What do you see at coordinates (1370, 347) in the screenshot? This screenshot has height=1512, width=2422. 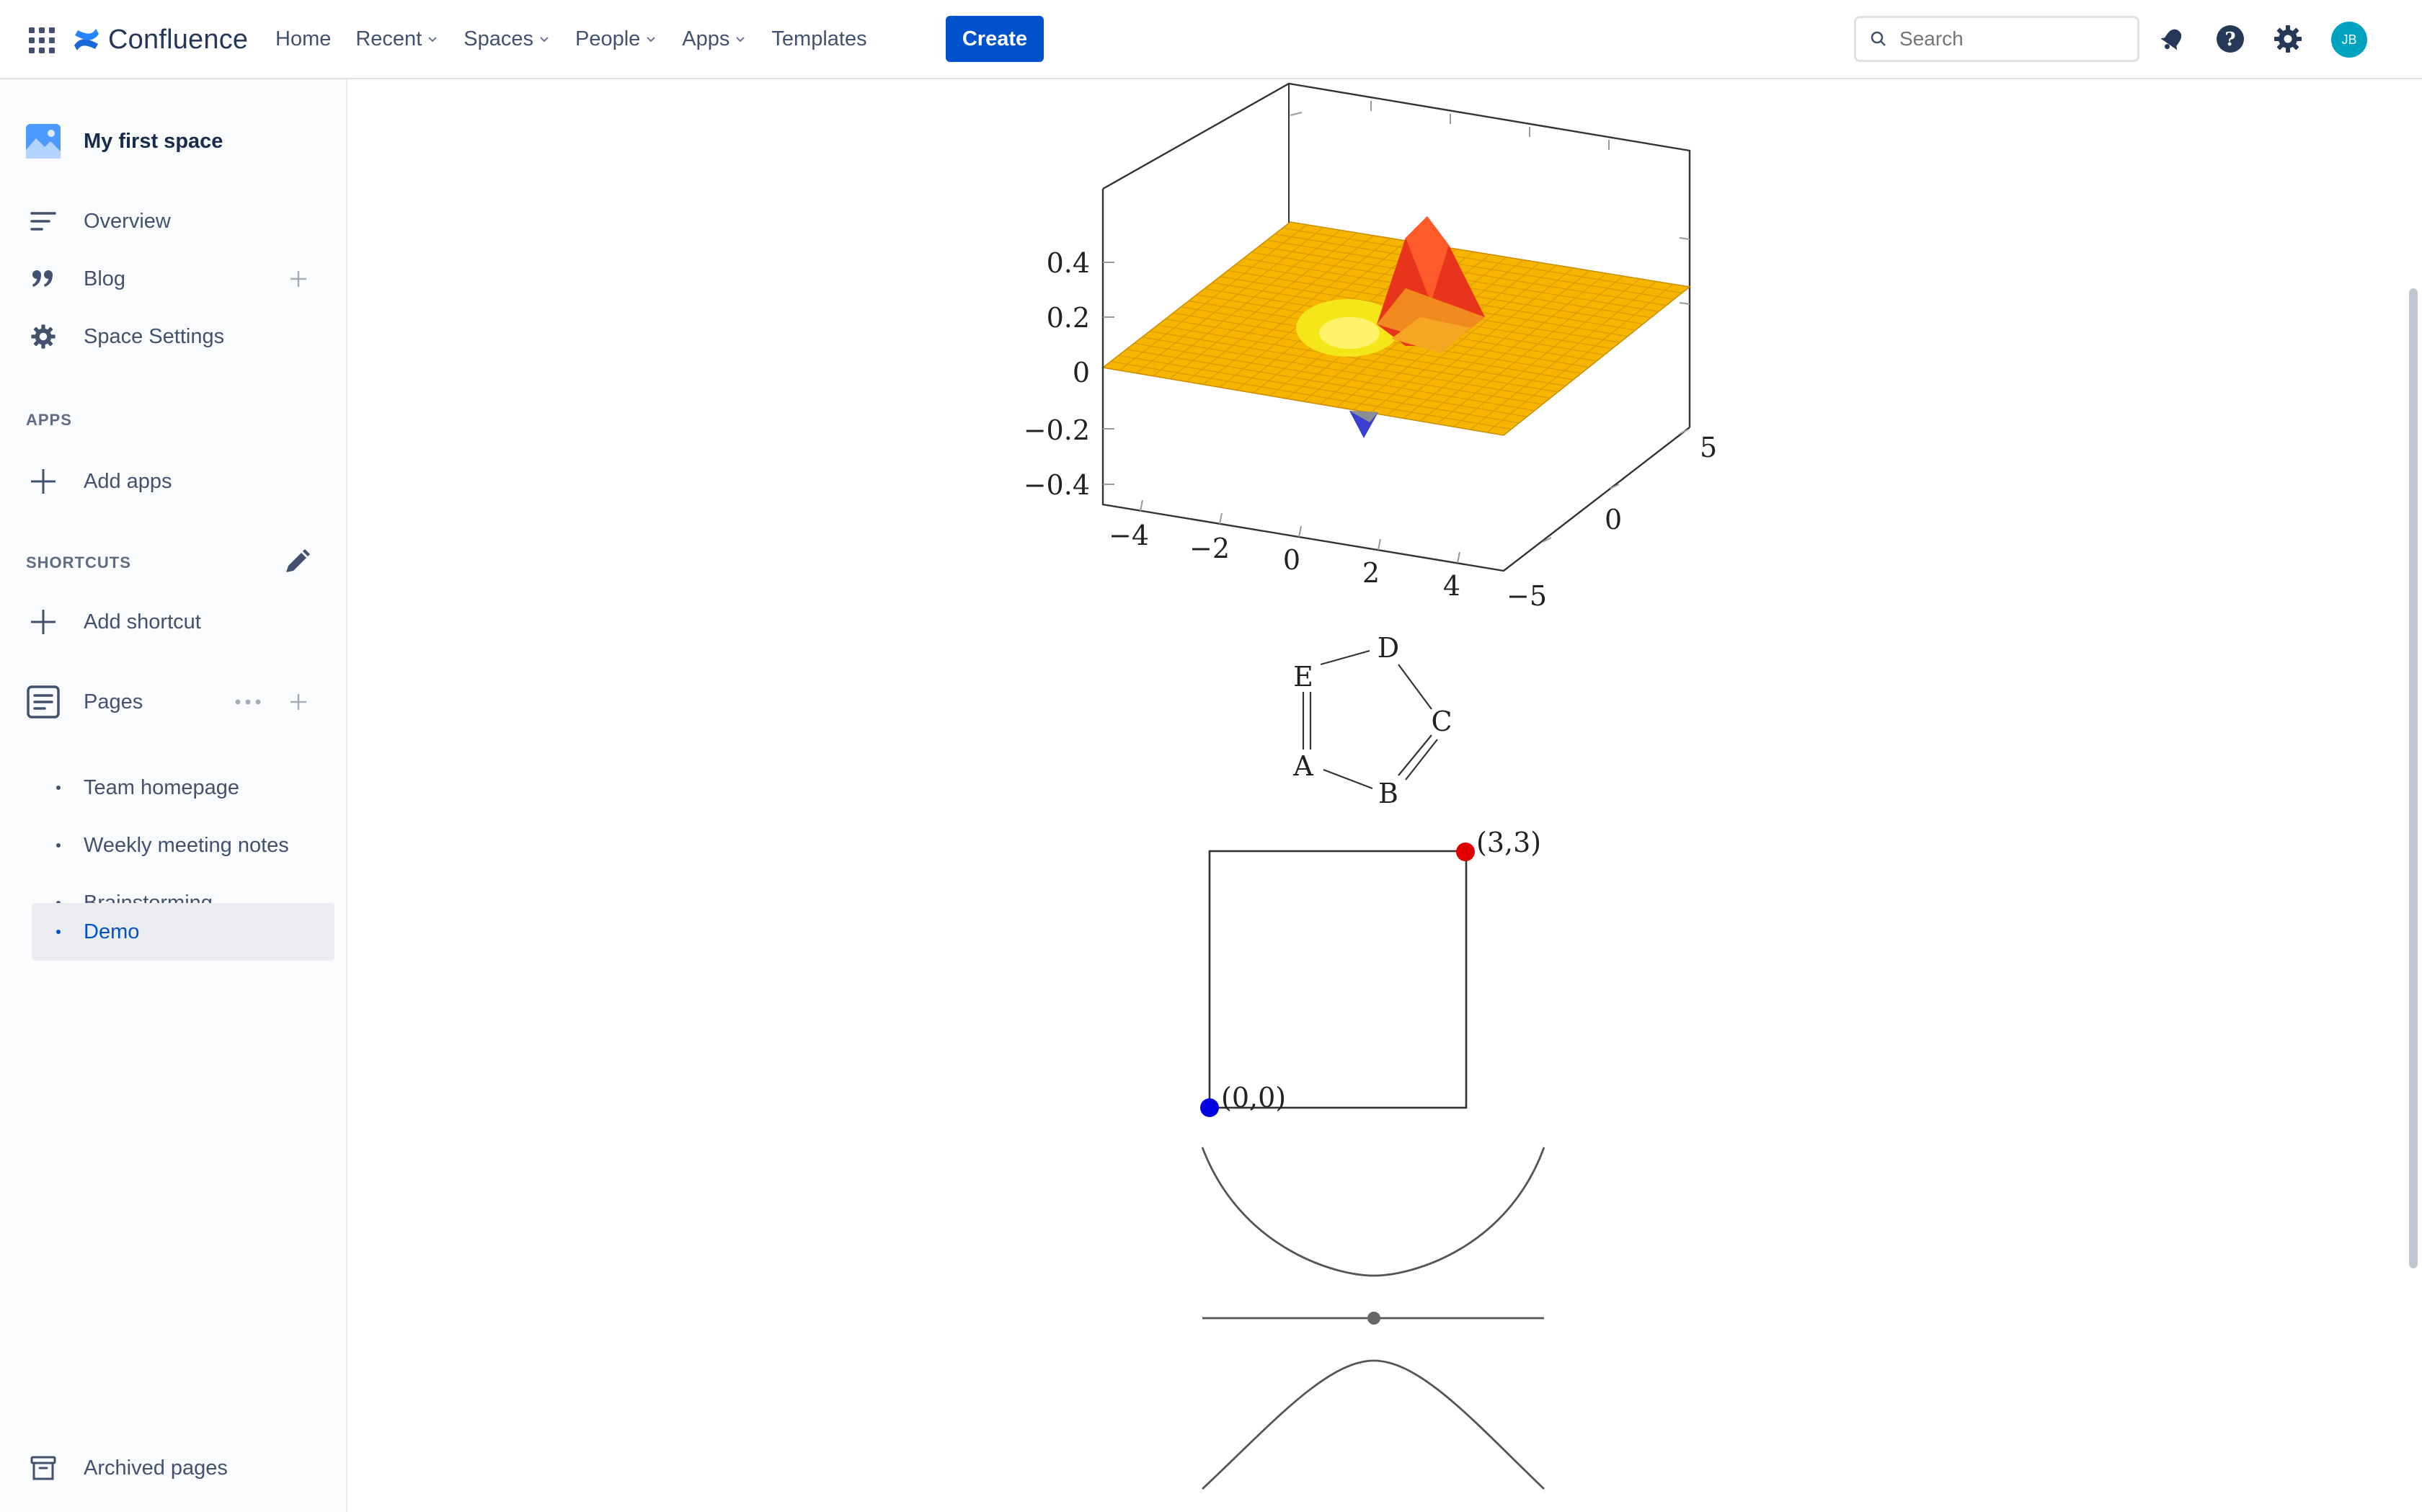 I see `surface-plot: 0.4 0.2 0 −0.2 −0.4 −4 −2 0 2 4 −5 0 5` at bounding box center [1370, 347].